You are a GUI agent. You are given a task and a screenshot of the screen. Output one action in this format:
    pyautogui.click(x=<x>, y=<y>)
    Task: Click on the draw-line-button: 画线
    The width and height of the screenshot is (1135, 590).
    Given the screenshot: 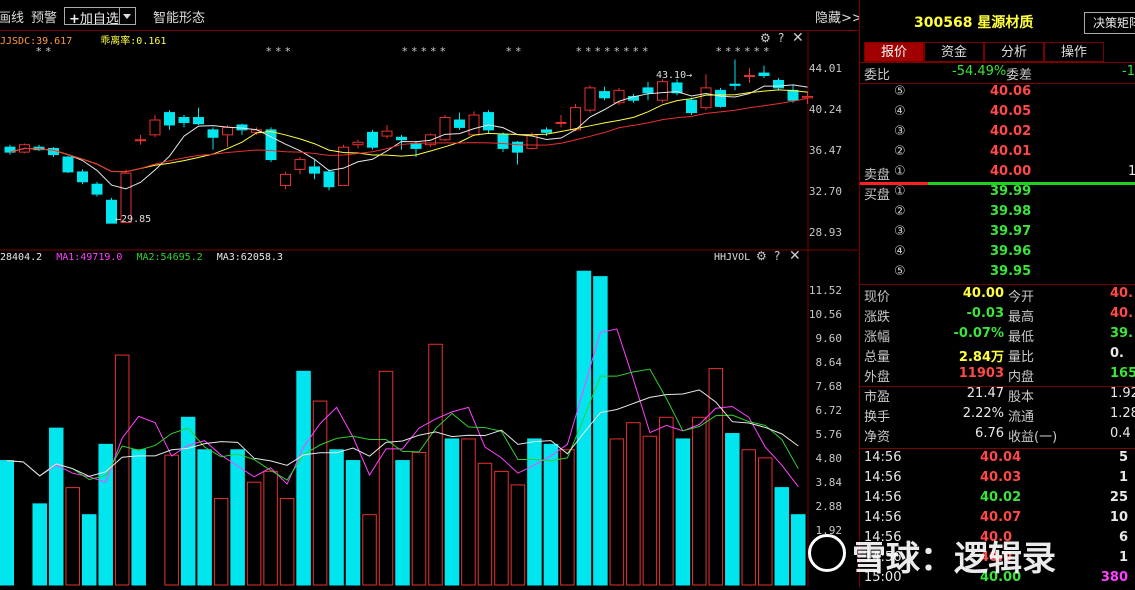 What is the action you would take?
    pyautogui.click(x=12, y=16)
    